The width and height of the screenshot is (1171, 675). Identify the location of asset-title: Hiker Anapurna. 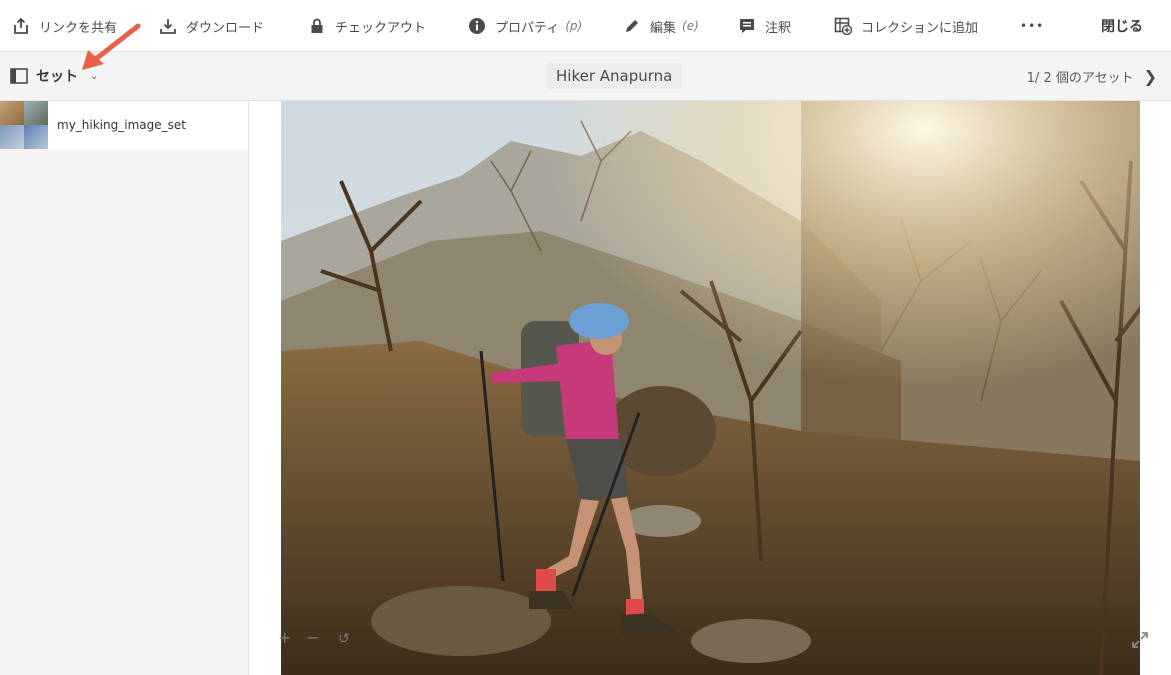
(614, 76).